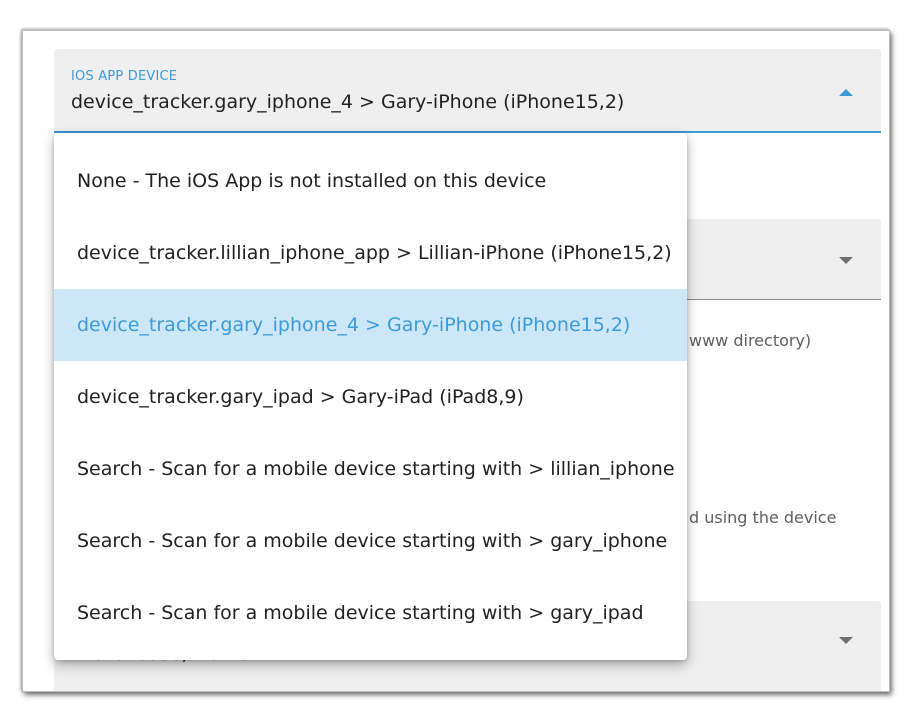 Image resolution: width=913 pixels, height=723 pixels. Describe the element at coordinates (124, 76) in the screenshot. I see `ios-app-device-label: IOS APP DEVICE` at that location.